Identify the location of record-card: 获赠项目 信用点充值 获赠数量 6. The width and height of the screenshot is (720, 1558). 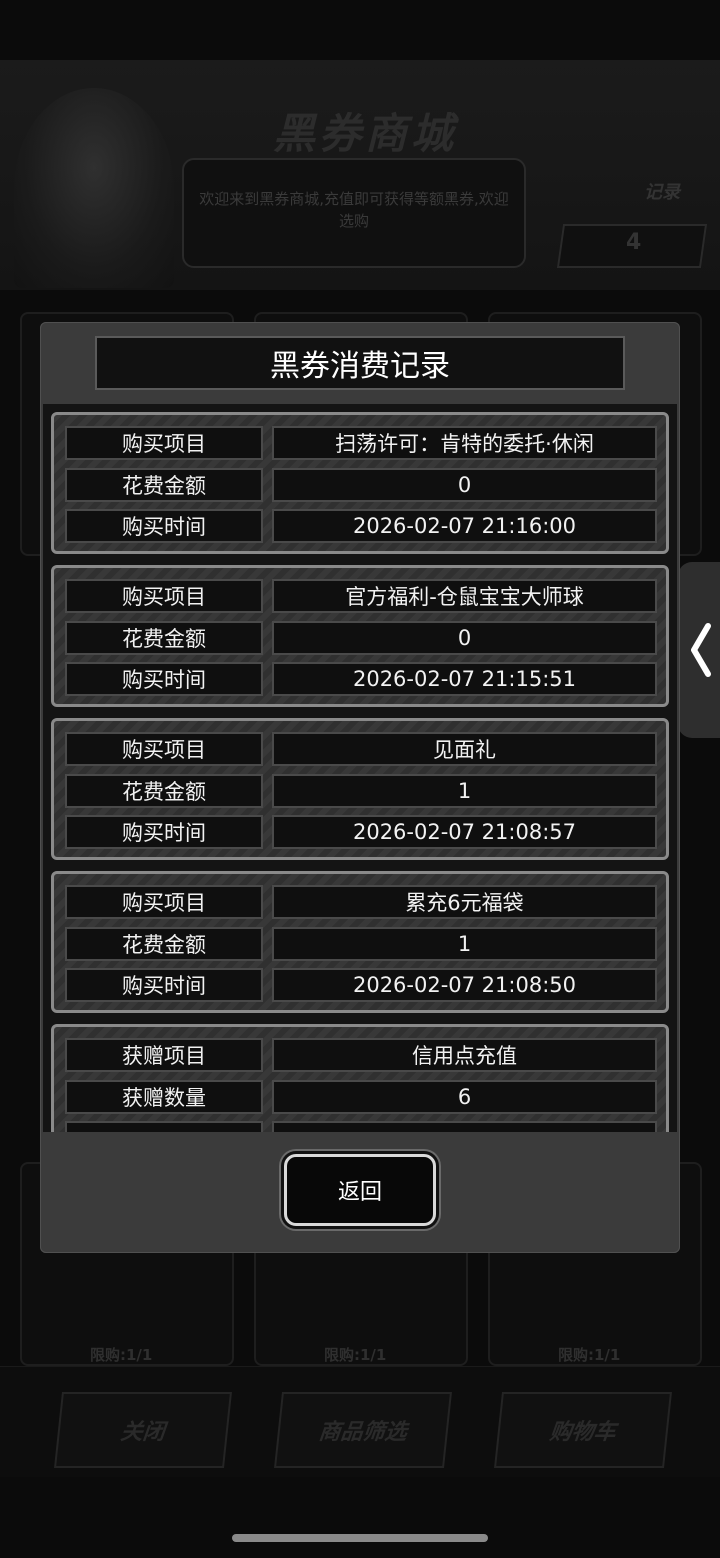
(360, 1078).